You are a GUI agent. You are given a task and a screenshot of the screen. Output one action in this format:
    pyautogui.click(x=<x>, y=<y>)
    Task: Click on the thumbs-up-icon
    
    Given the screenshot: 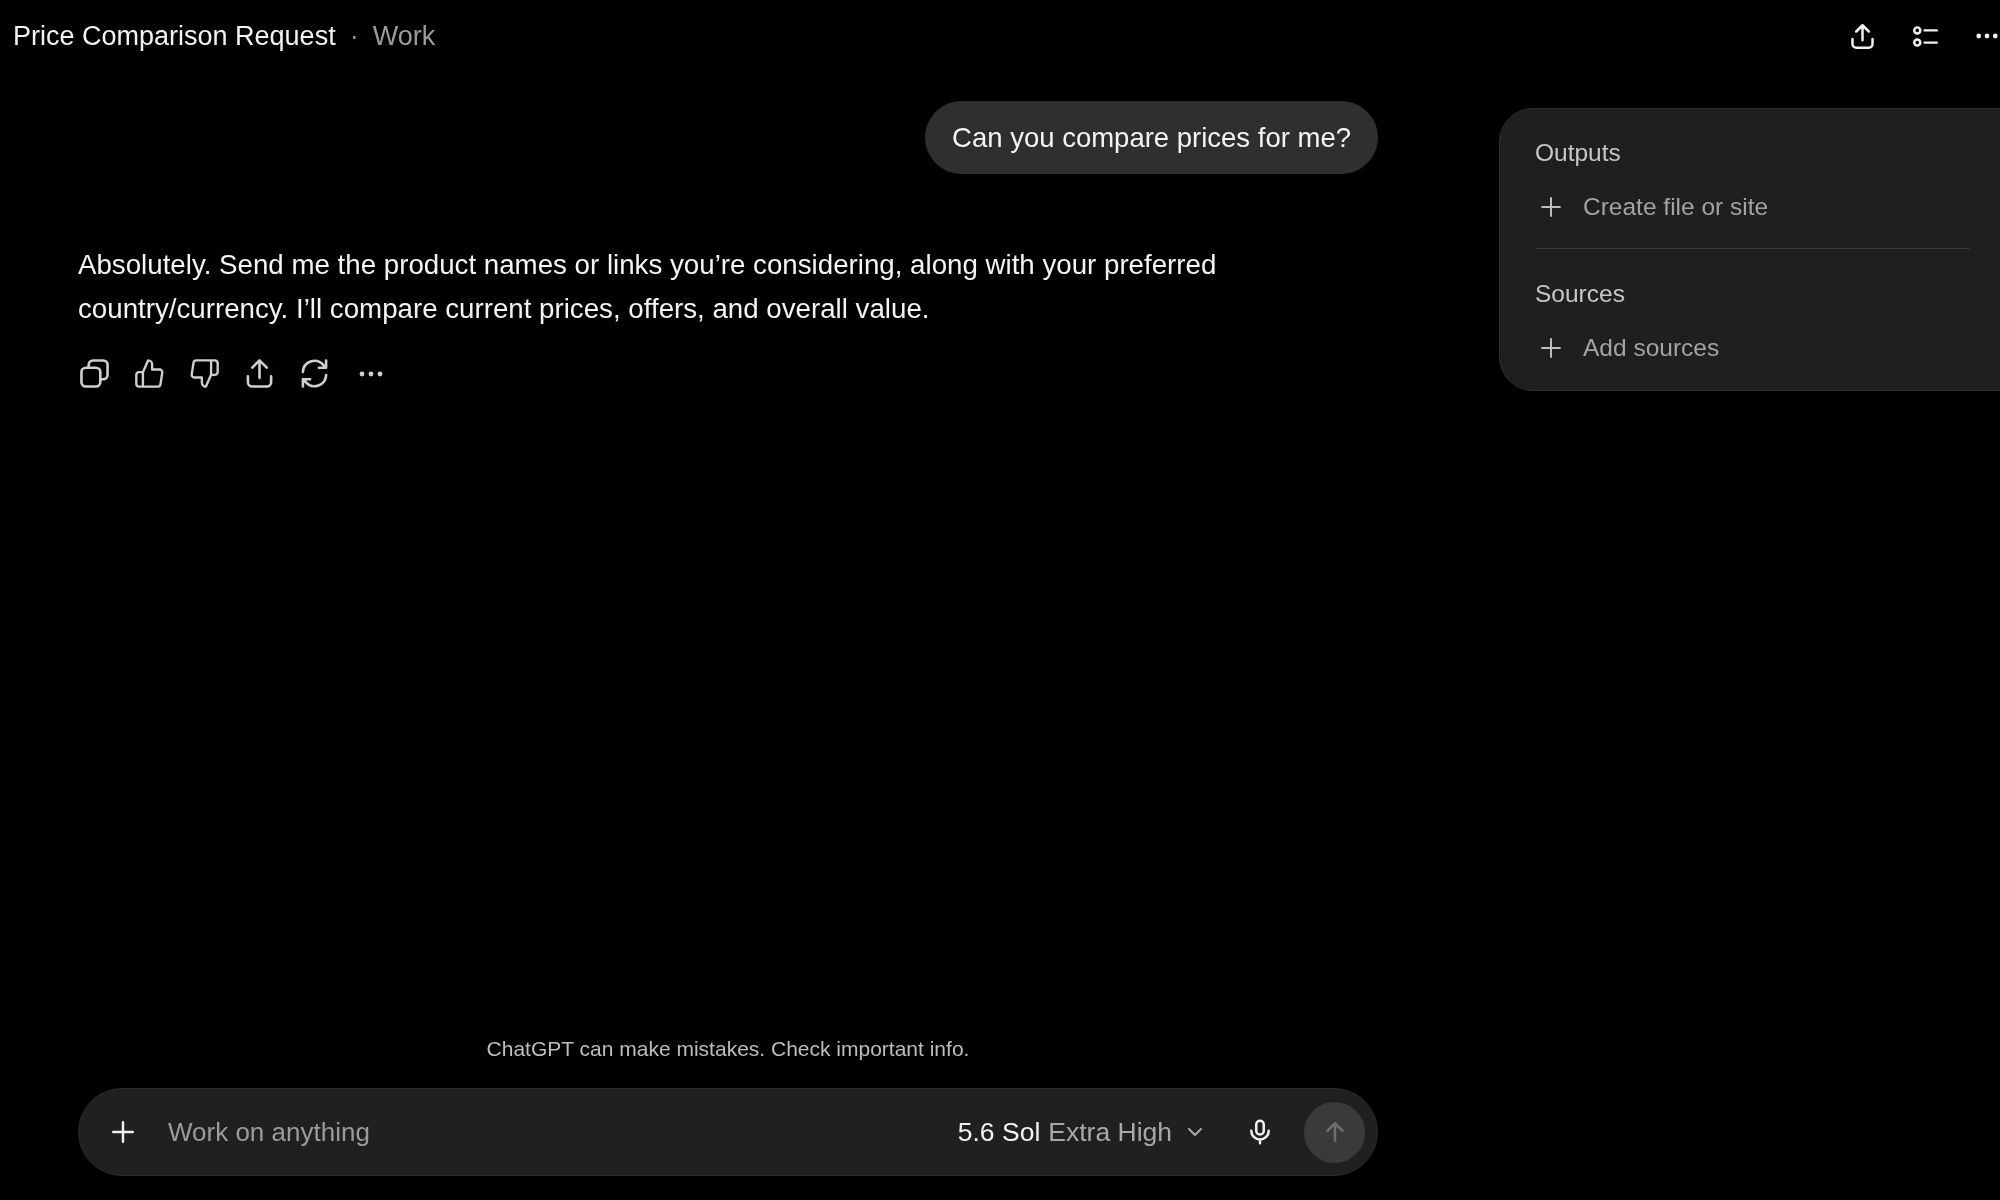 What is the action you would take?
    pyautogui.click(x=149, y=373)
    